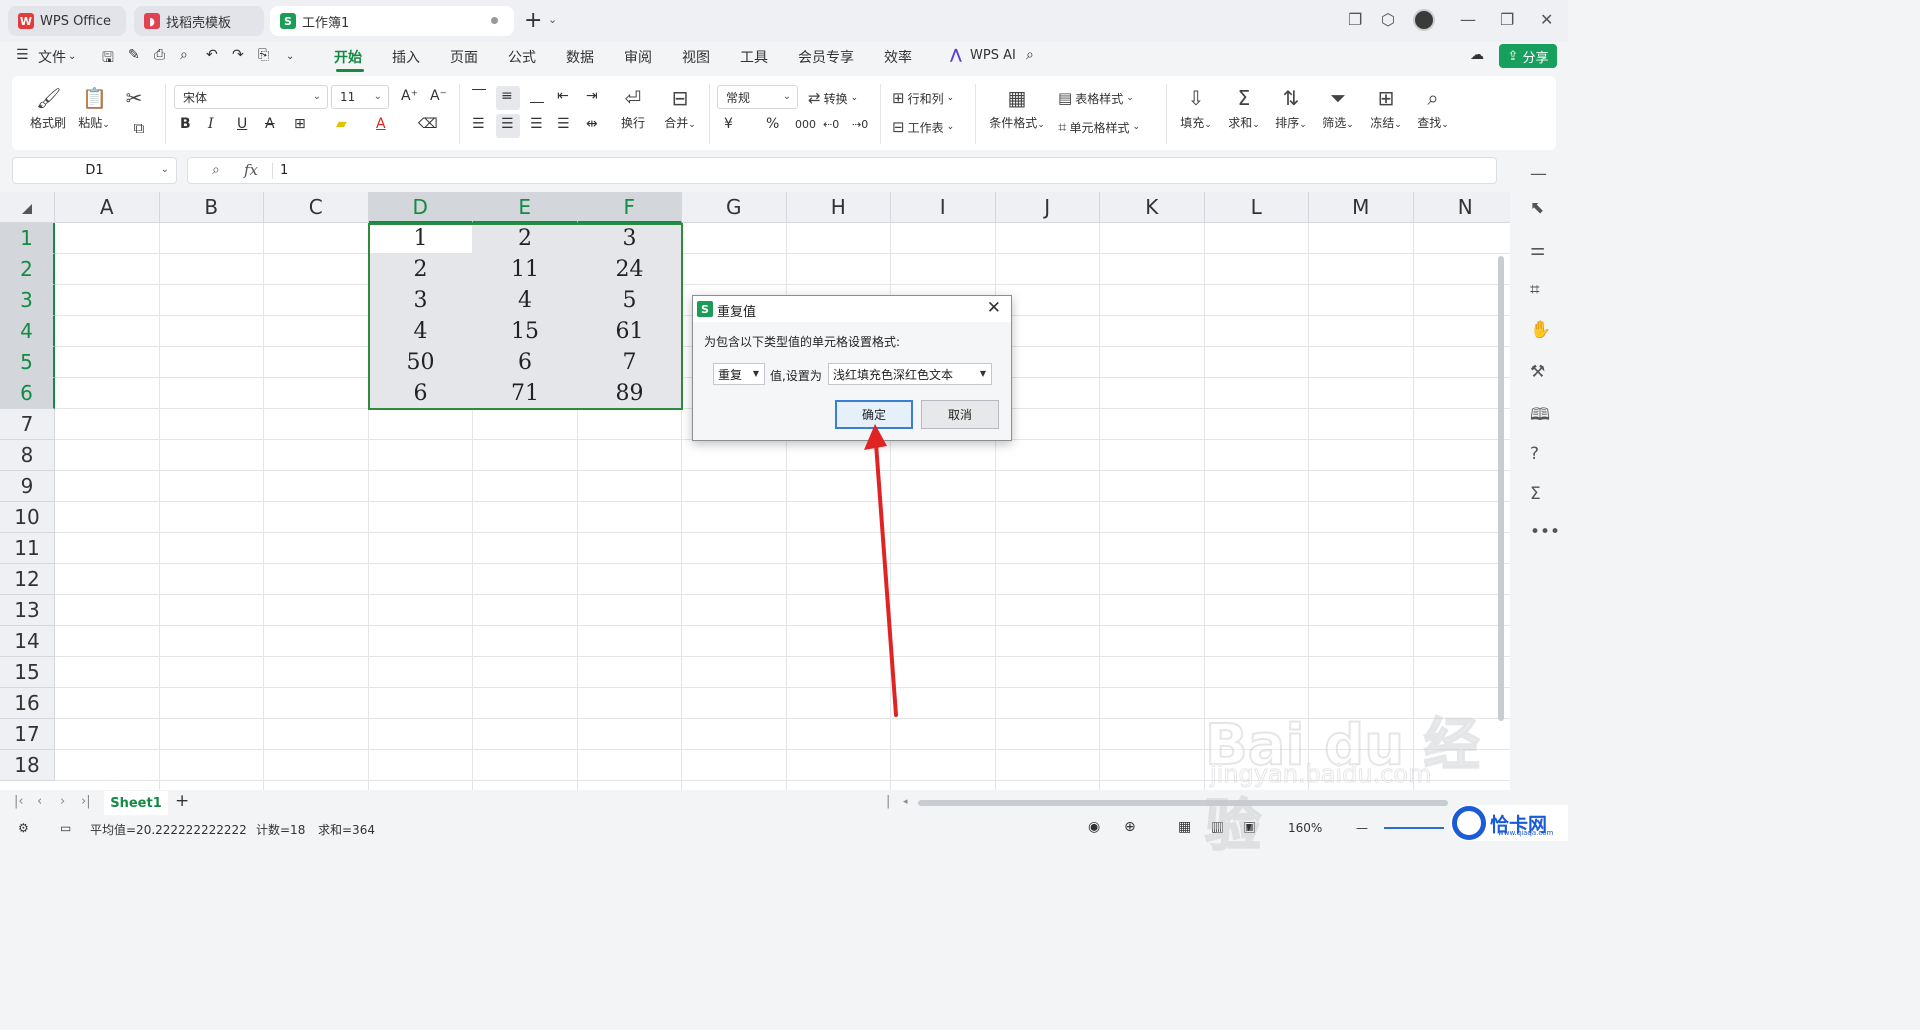 This screenshot has height=1030, width=1920. I want to click on vertical-scrollbar, so click(1501, 508).